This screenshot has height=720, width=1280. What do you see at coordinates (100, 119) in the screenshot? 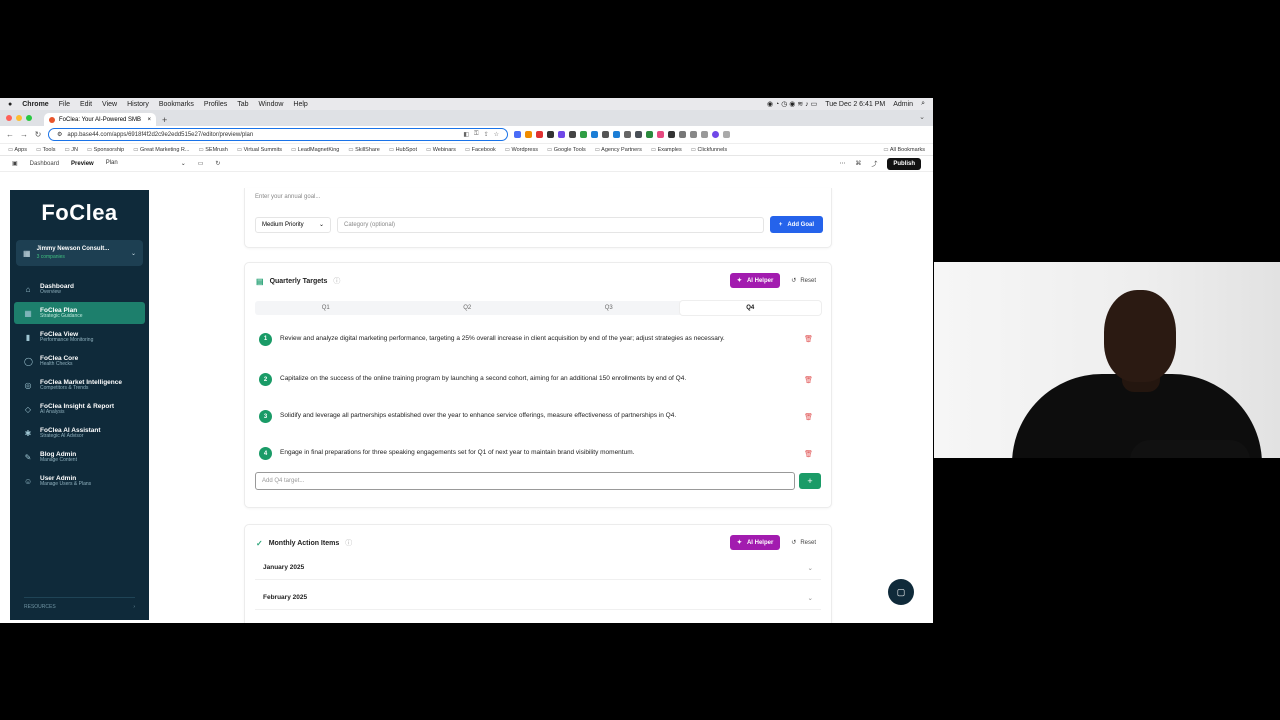
I see `browser-tab: FoClea: Your AI-Powered SMB ×` at bounding box center [100, 119].